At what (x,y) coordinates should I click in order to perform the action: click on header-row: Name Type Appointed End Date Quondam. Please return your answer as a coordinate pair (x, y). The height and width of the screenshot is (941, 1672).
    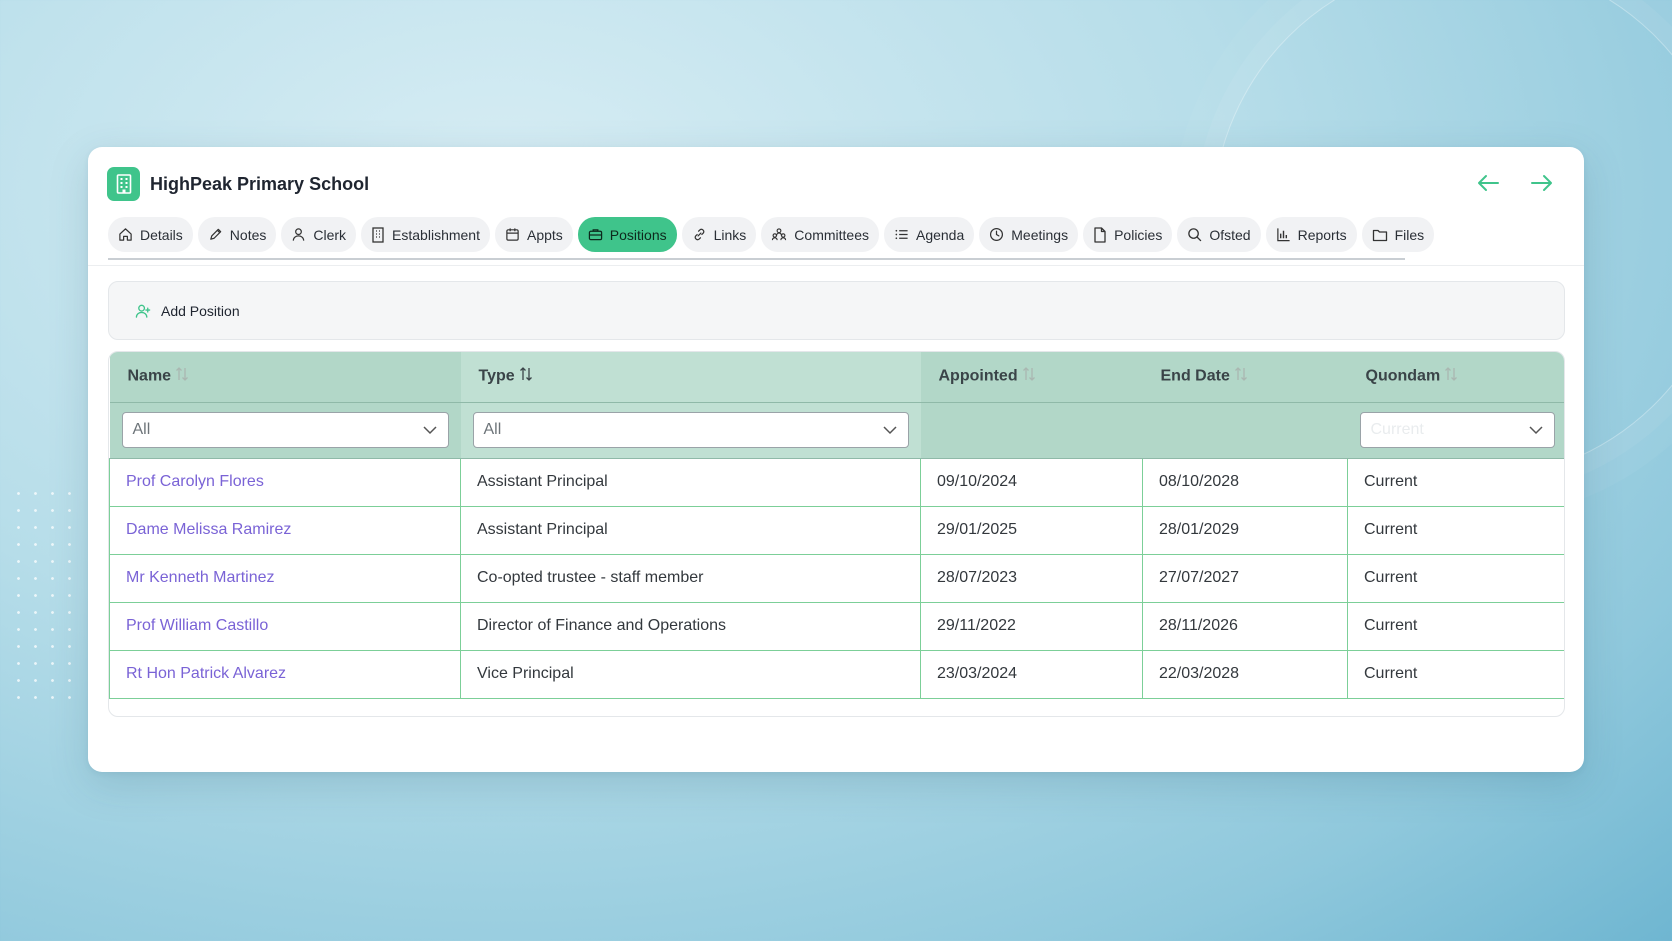
    Looking at the image, I should click on (836, 377).